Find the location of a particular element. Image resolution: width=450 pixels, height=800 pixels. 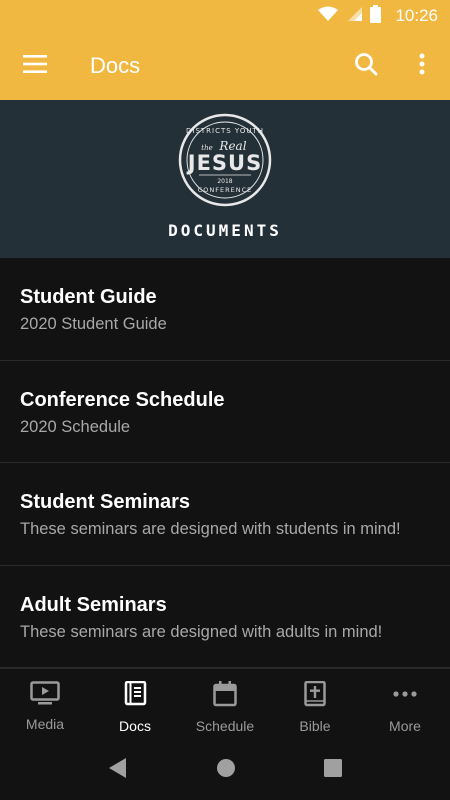

calendar-icon is located at coordinates (225, 696).